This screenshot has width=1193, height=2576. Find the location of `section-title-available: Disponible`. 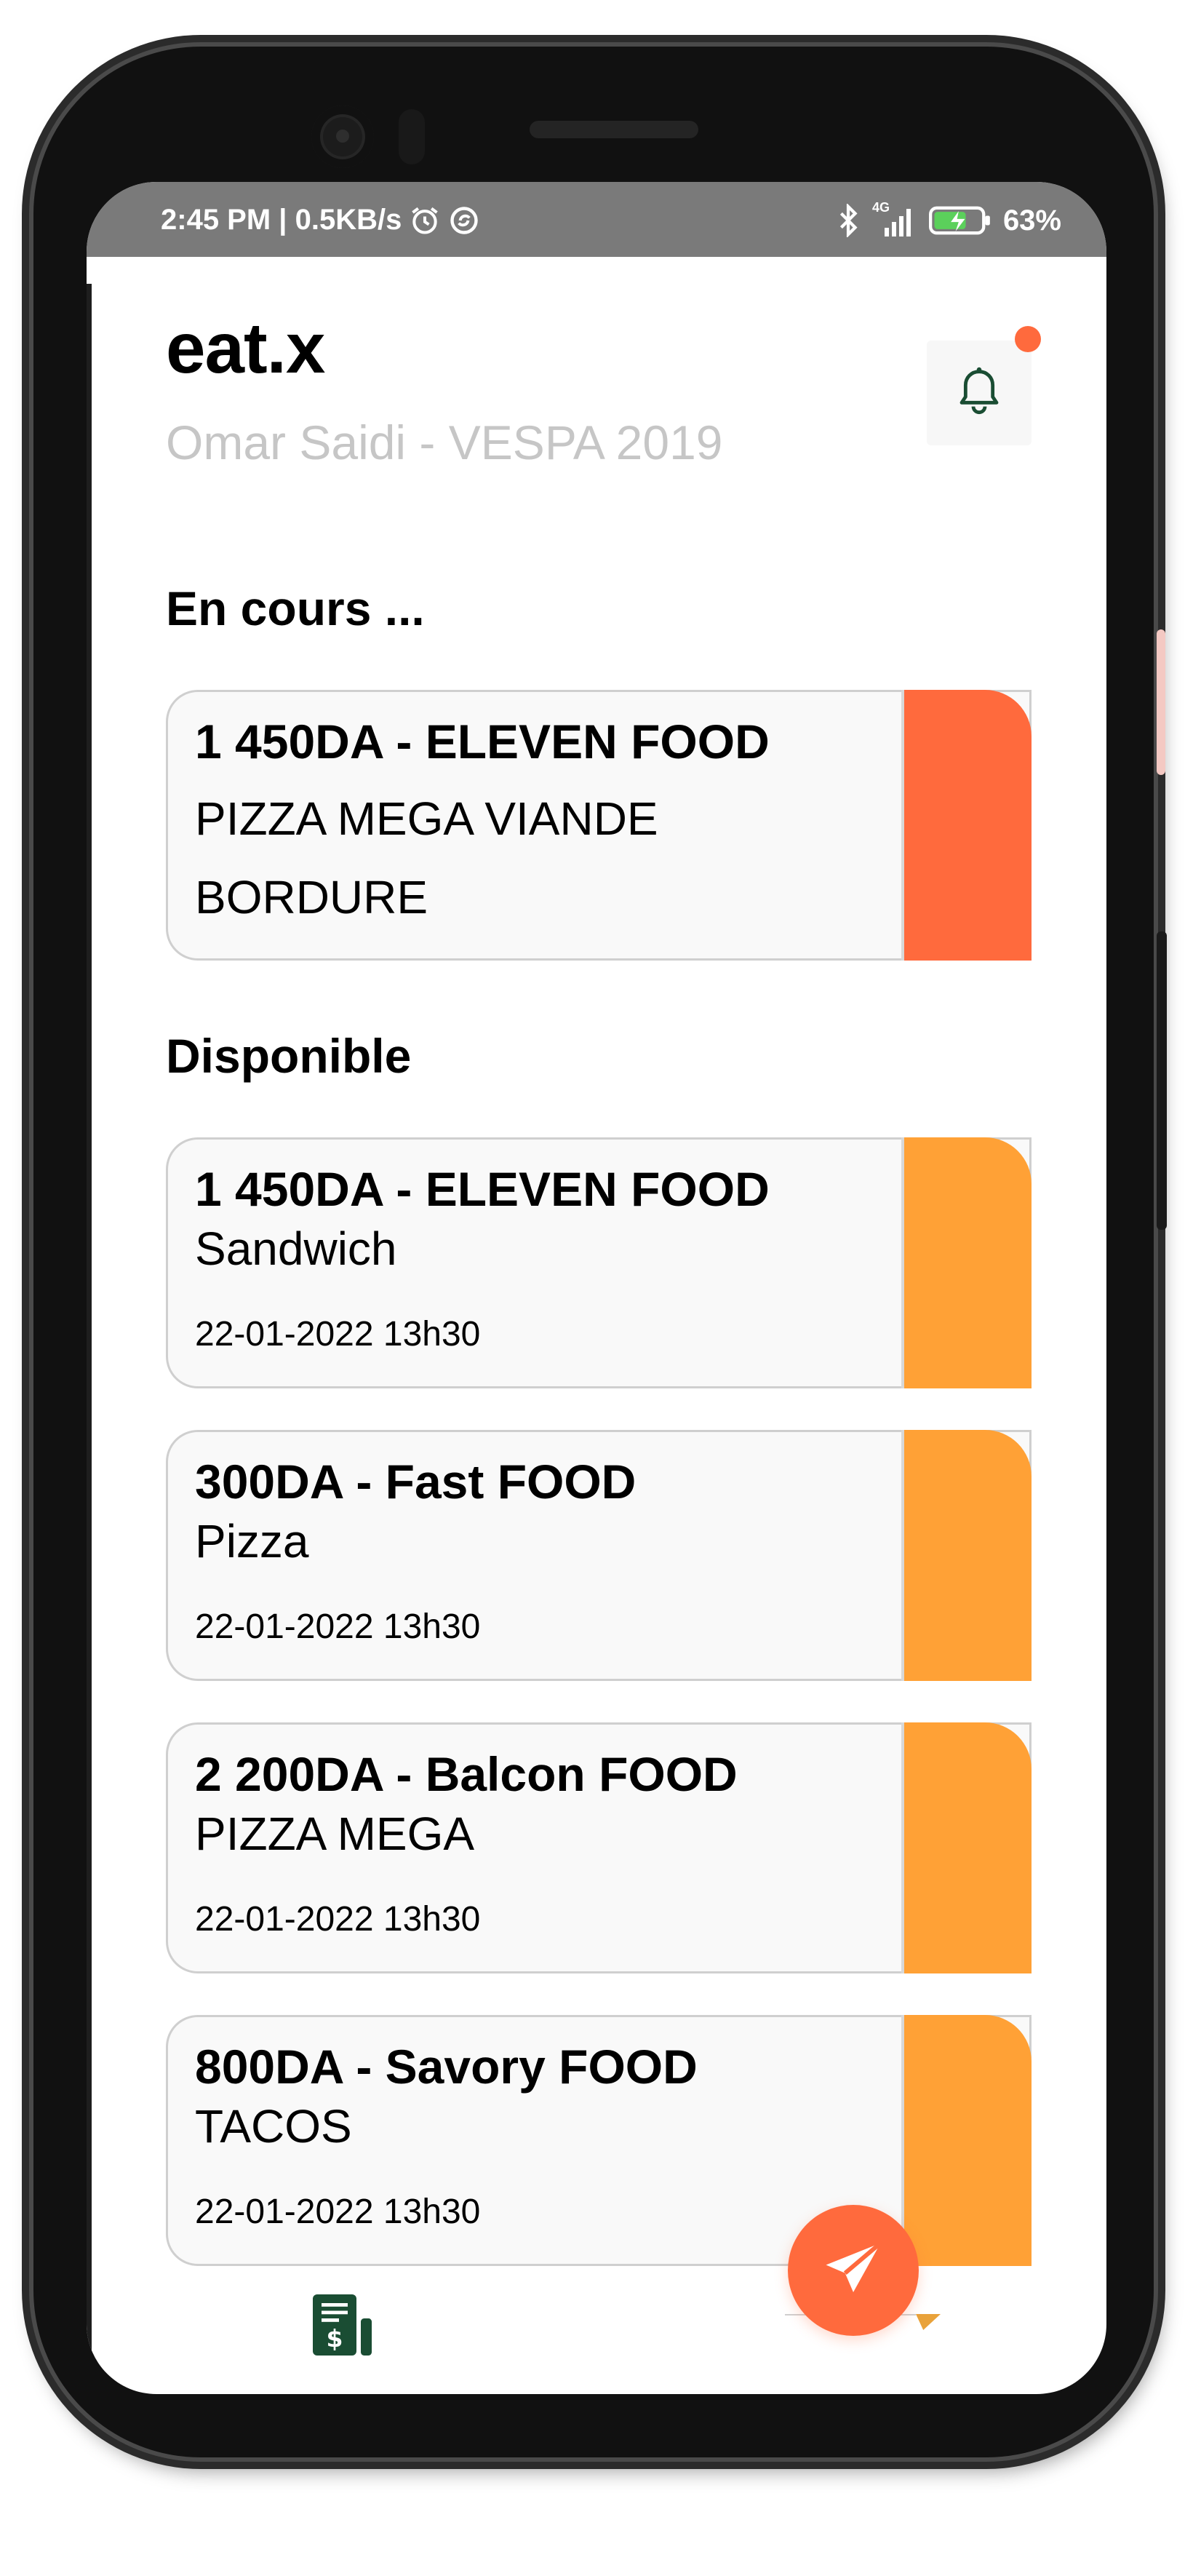

section-title-available: Disponible is located at coordinates (289, 1056).